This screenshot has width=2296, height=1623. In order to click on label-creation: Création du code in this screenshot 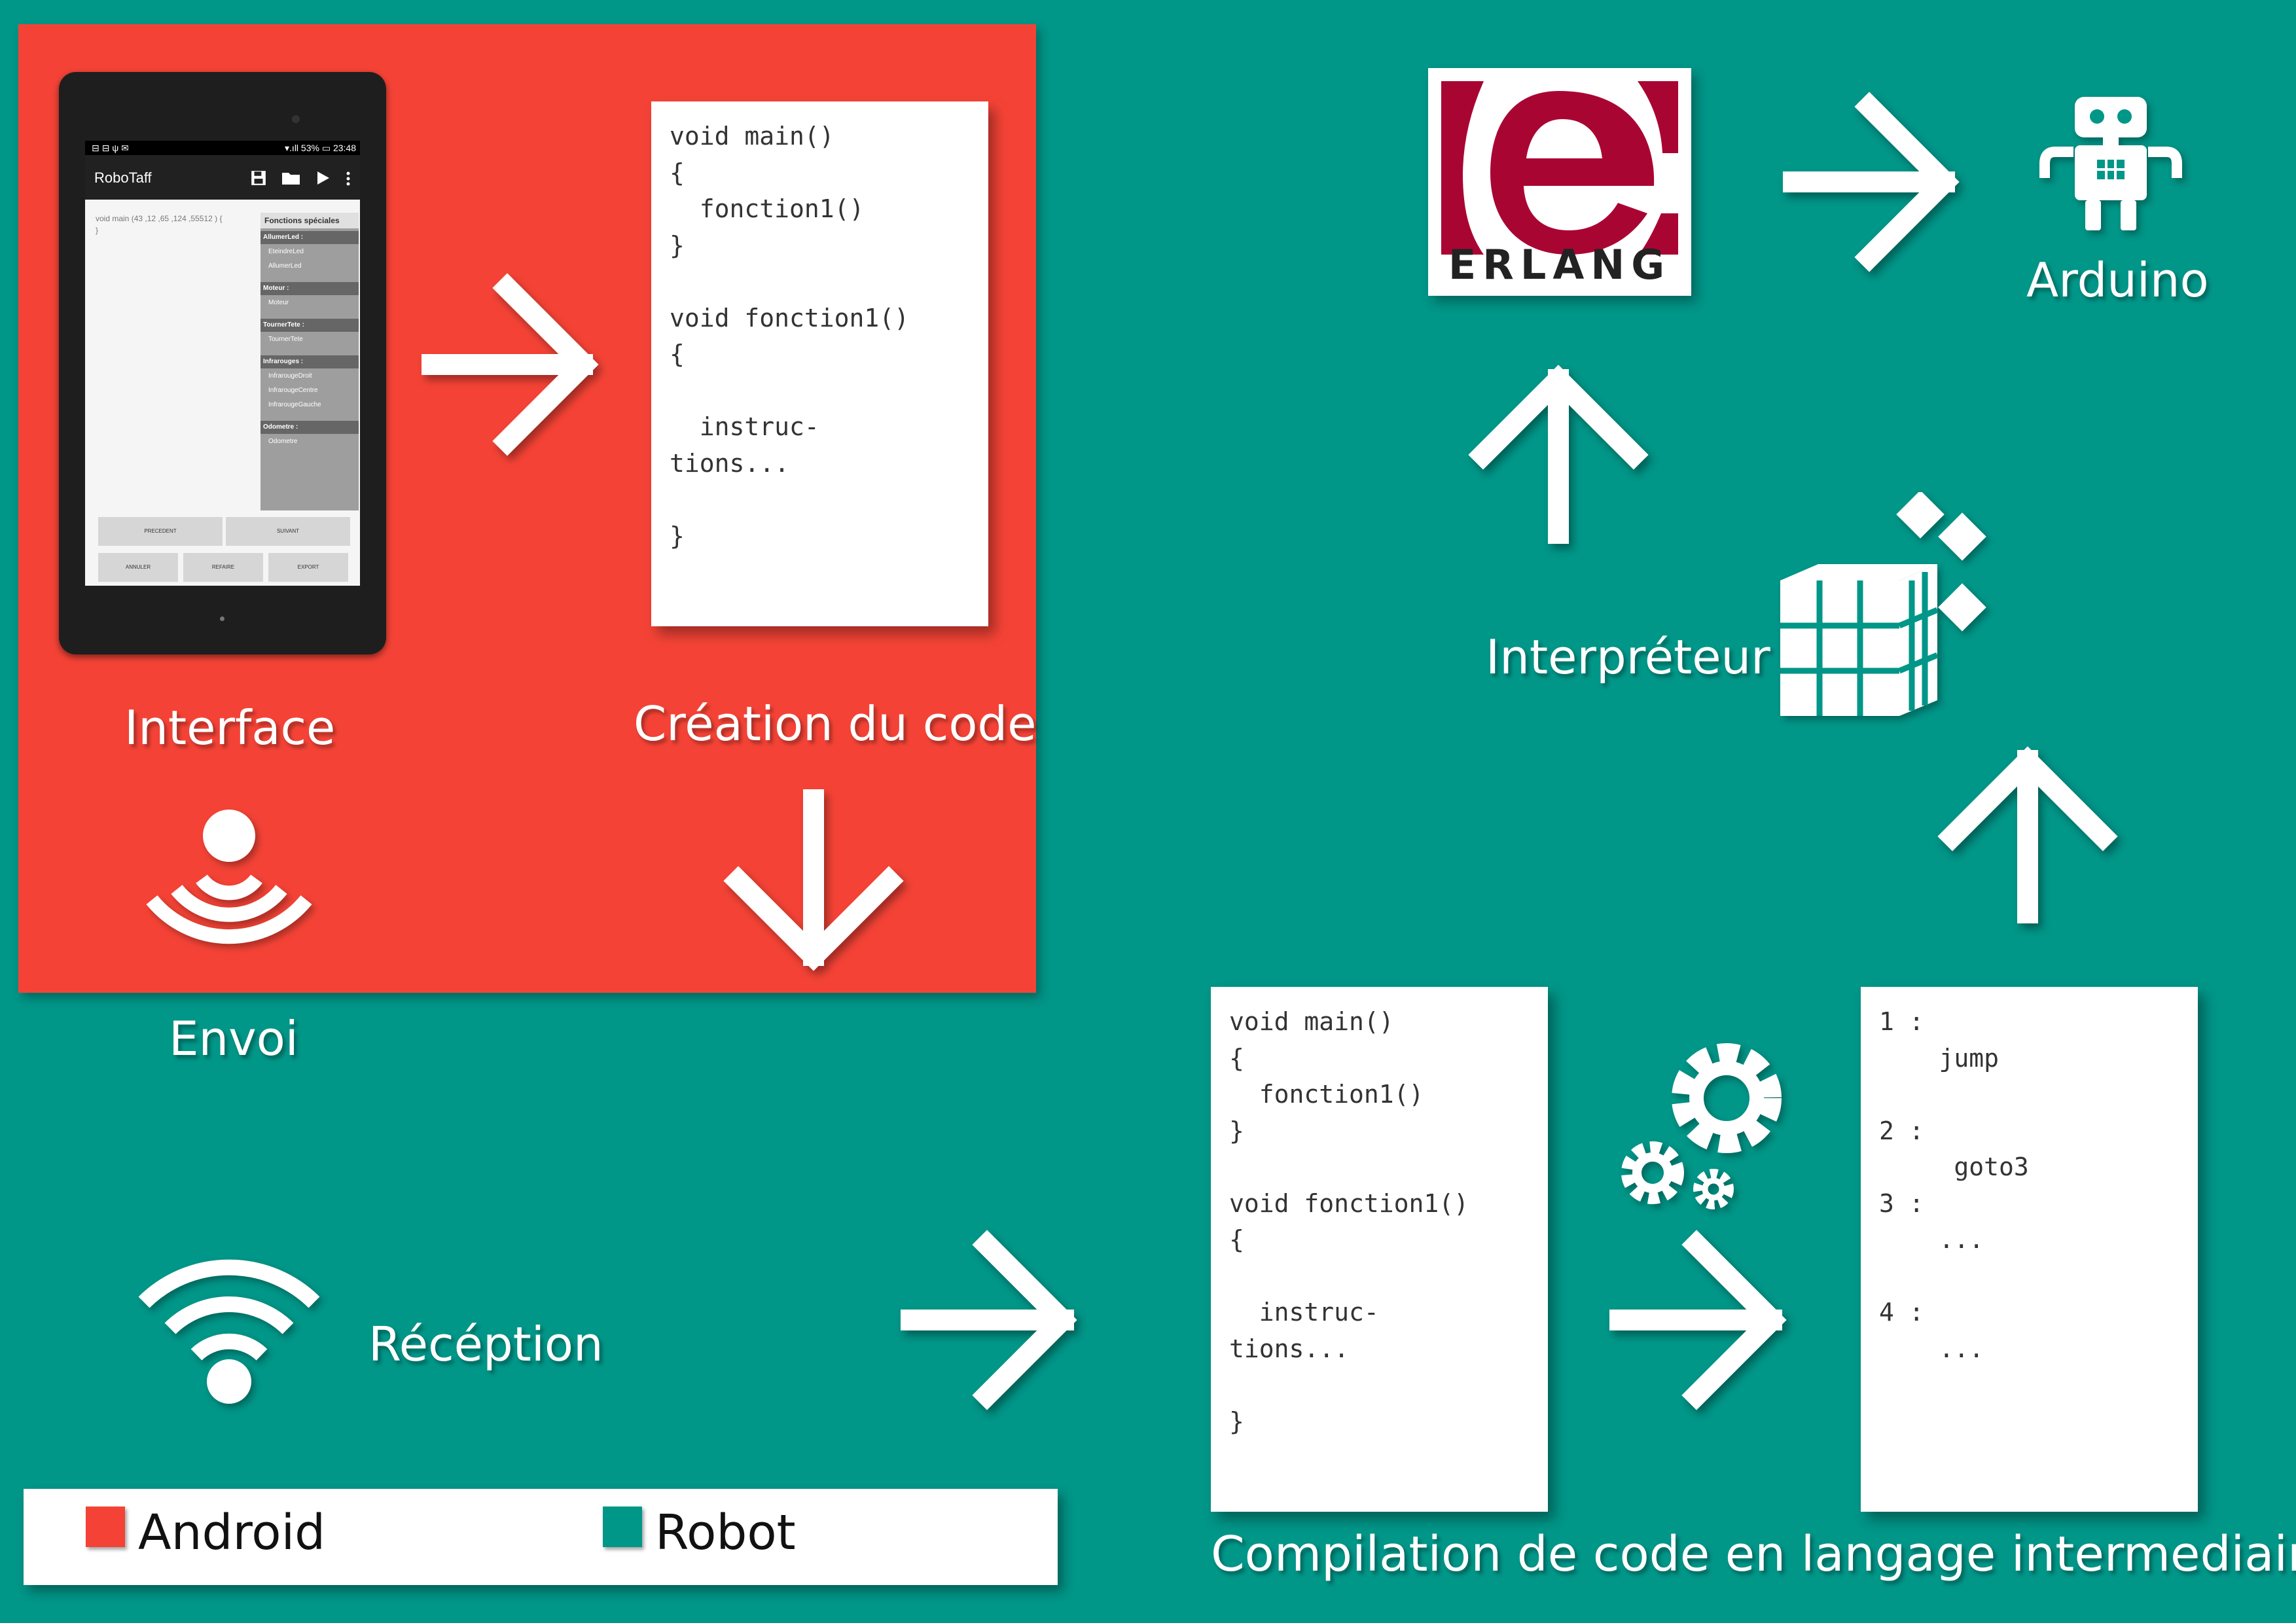, I will do `click(835, 723)`.